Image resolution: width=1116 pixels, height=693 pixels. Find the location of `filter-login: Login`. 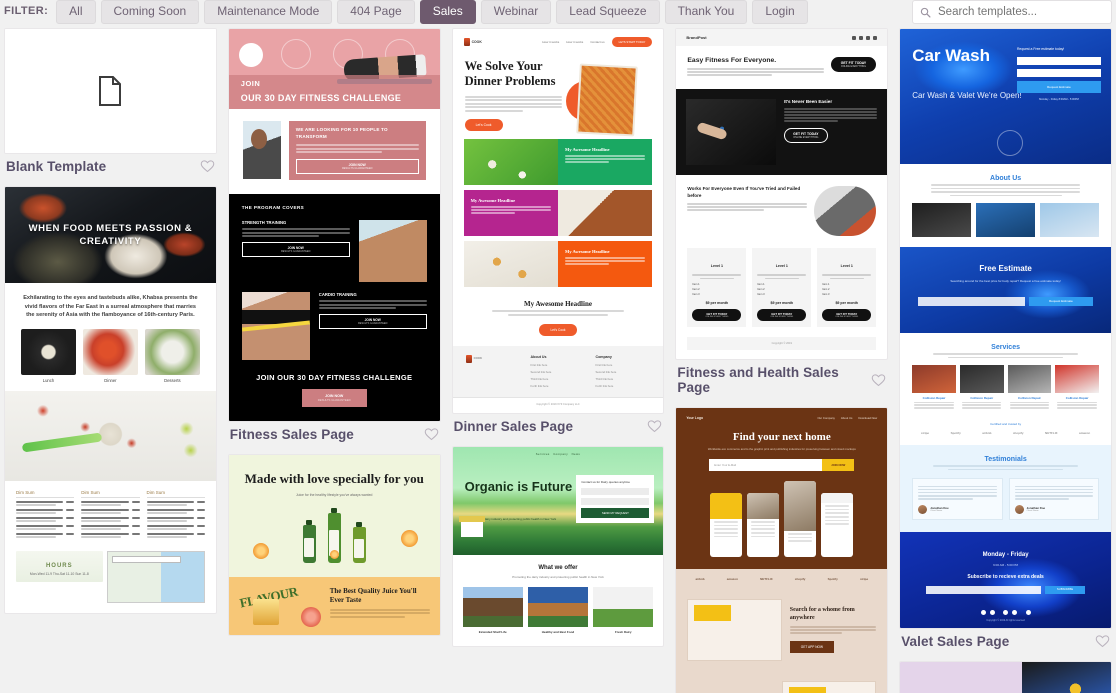

filter-login: Login is located at coordinates (780, 12).